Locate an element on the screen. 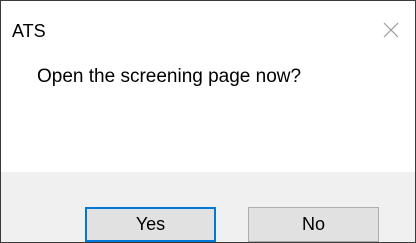 This screenshot has width=416, height=243. dialog-title: ATS is located at coordinates (29, 31).